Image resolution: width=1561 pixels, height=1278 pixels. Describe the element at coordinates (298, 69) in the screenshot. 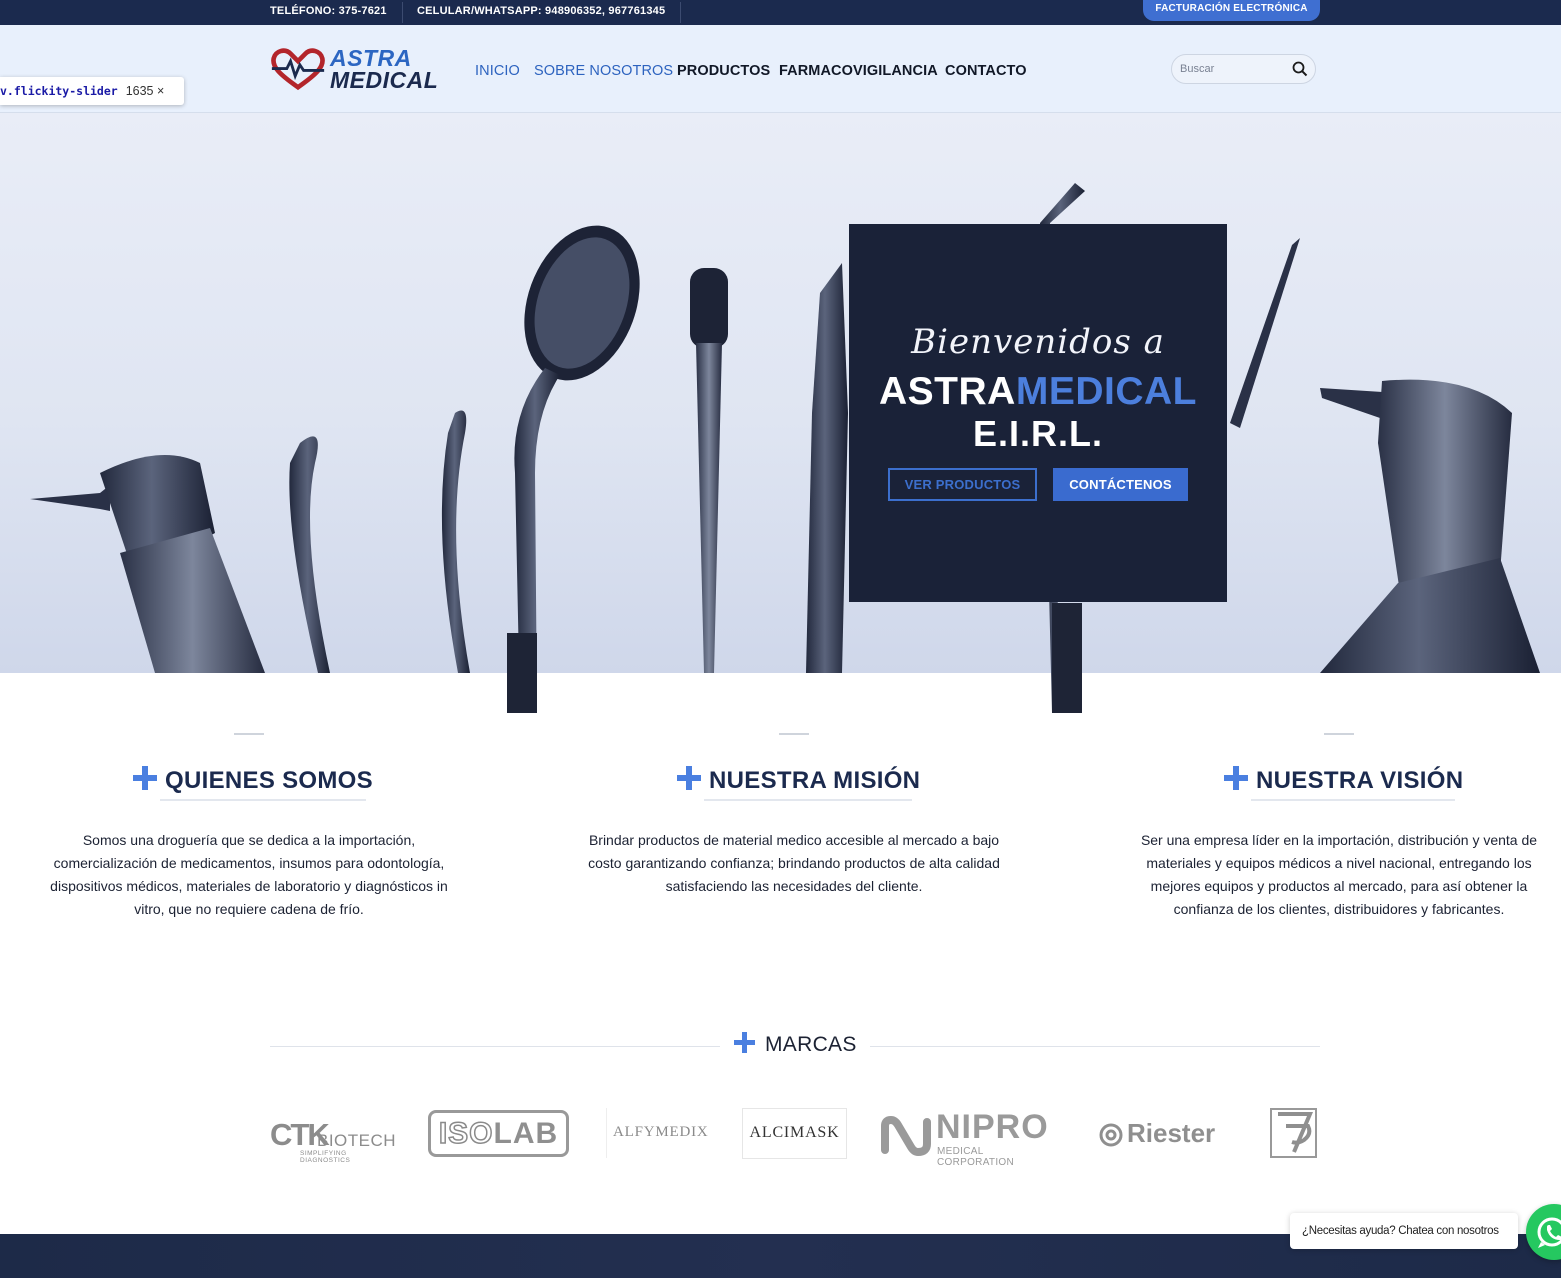

I see `logo-heart-icon` at that location.